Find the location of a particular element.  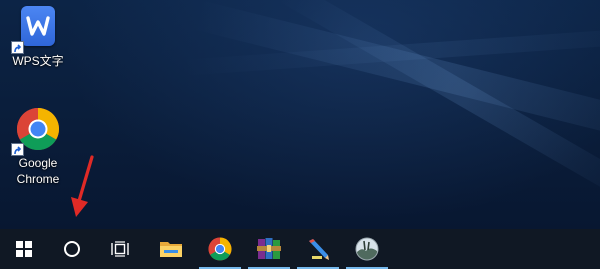

desktop-icon-chrome: Google Chrome is located at coordinates (38, 146).